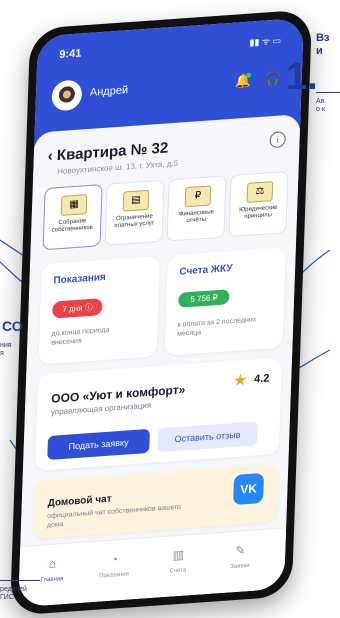  What do you see at coordinates (52, 564) in the screenshot?
I see `home-icon: ⌂` at bounding box center [52, 564].